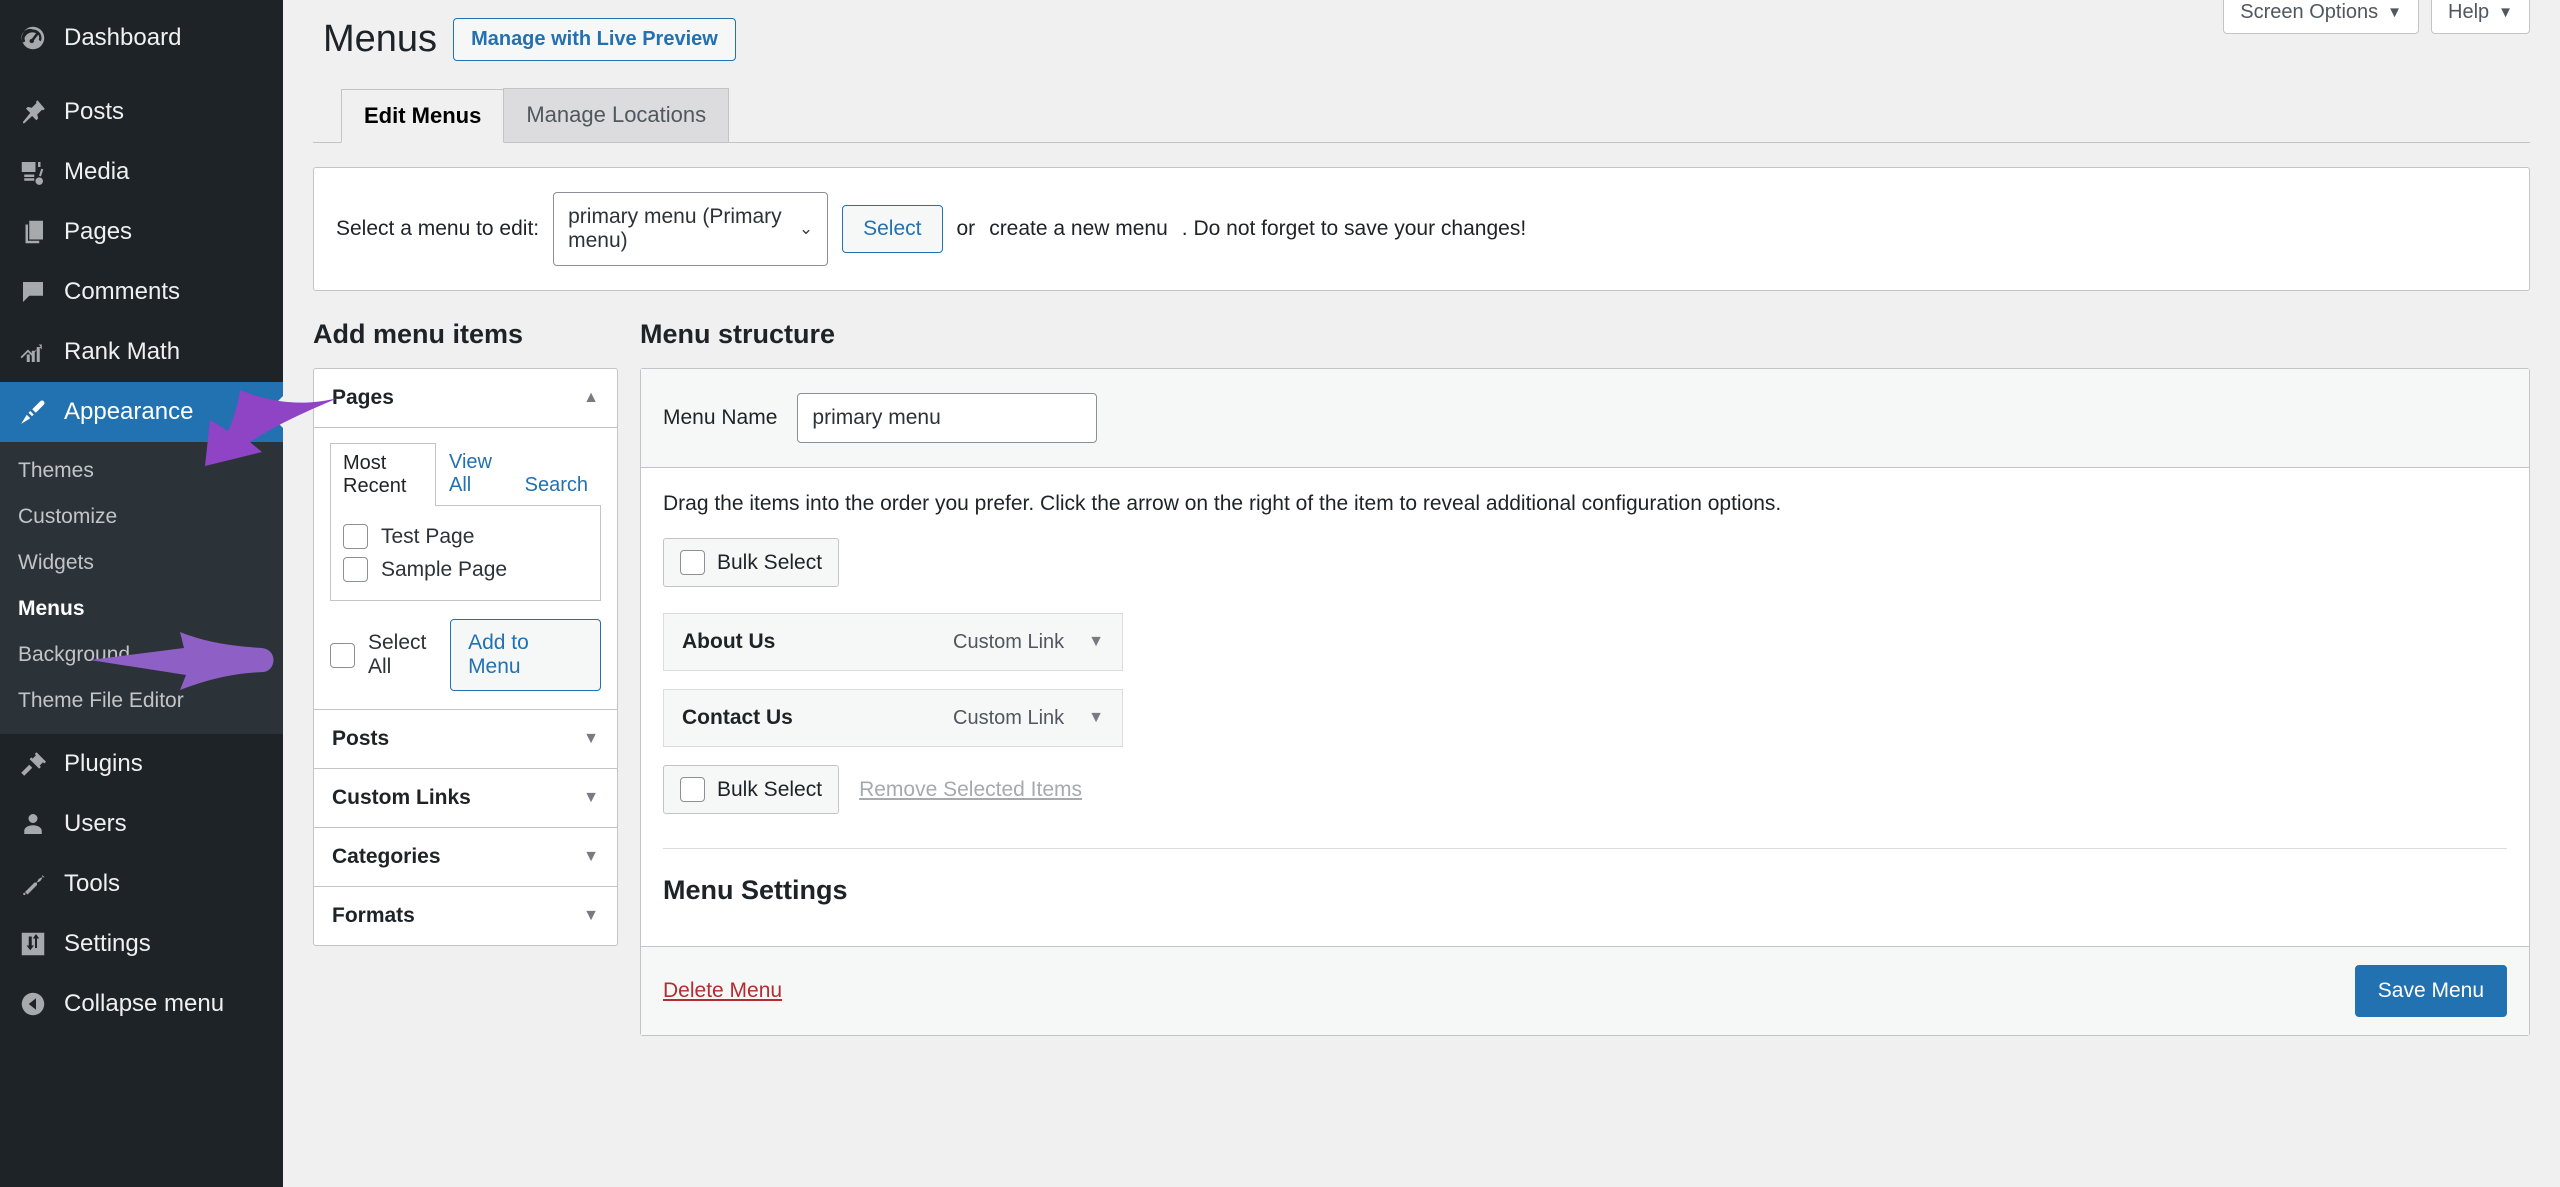  Describe the element at coordinates (465, 798) in the screenshot. I see `accordion-custom-links-header: Custom Links ▼` at that location.